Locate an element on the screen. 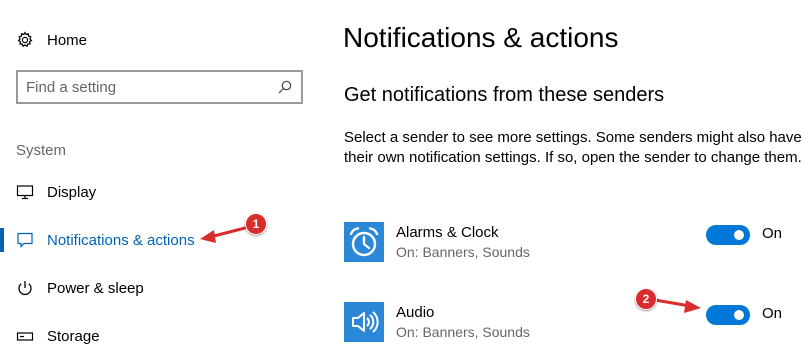 The image size is (804, 355). alarm-clock-icon is located at coordinates (364, 242).